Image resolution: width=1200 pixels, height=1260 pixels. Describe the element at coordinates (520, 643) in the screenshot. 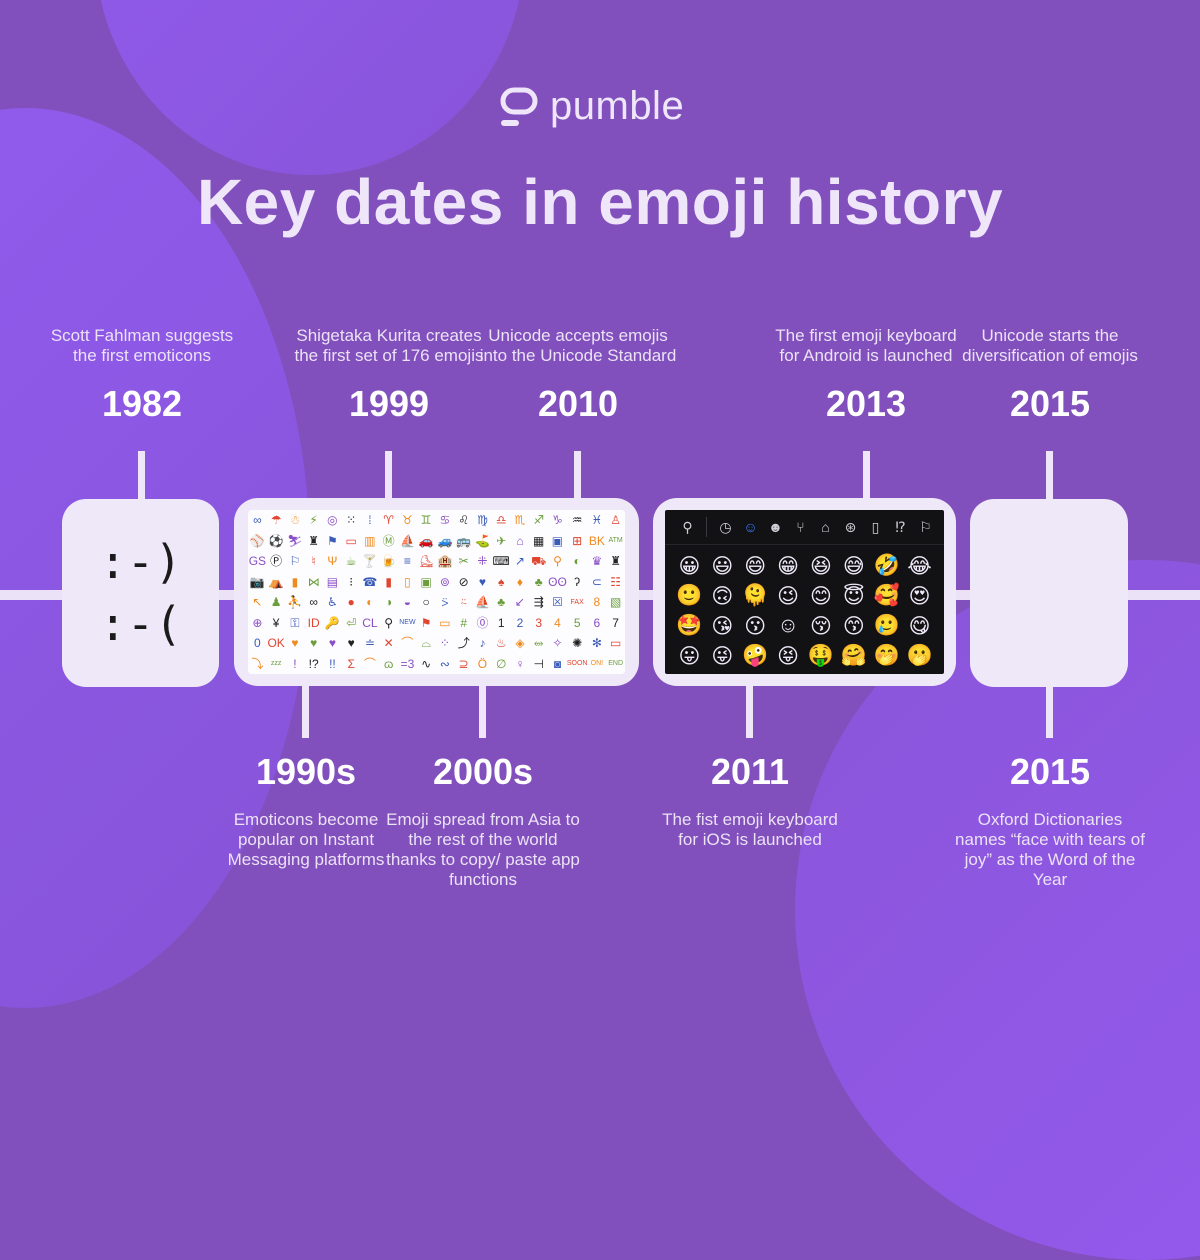

I see `original-emoji-glyph: ◈` at that location.